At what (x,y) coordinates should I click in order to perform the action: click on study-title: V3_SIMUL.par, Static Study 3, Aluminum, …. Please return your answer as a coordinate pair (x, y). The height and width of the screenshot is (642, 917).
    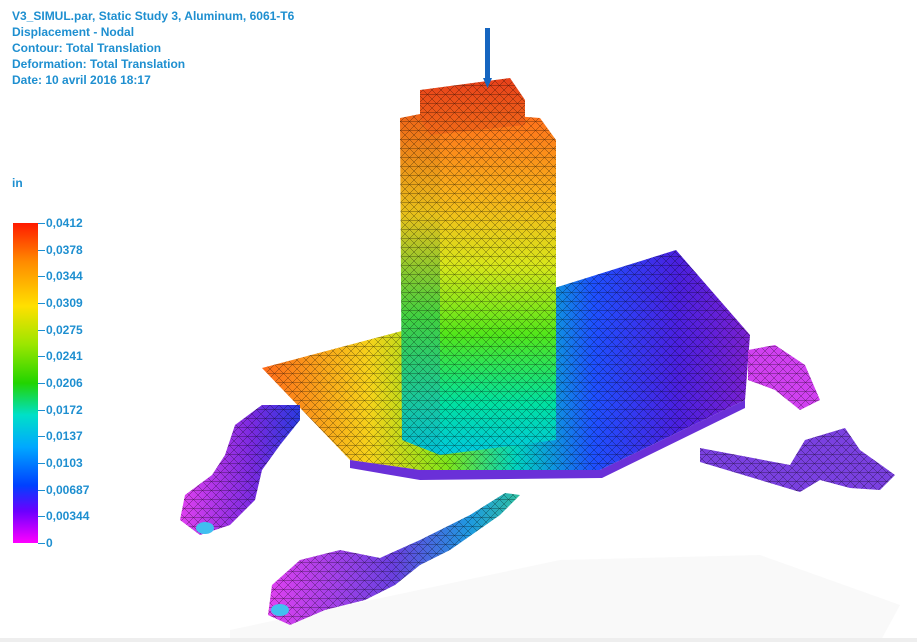
    Looking at the image, I should click on (153, 16).